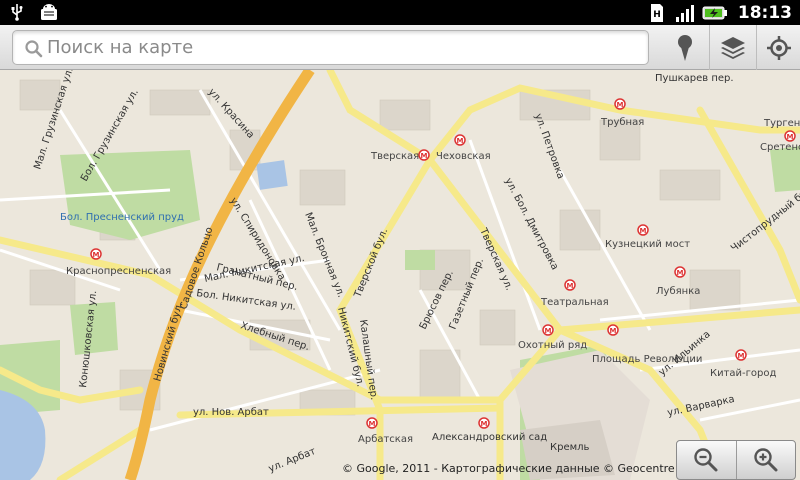  I want to click on status-bar: H 18:13, so click(400, 12).